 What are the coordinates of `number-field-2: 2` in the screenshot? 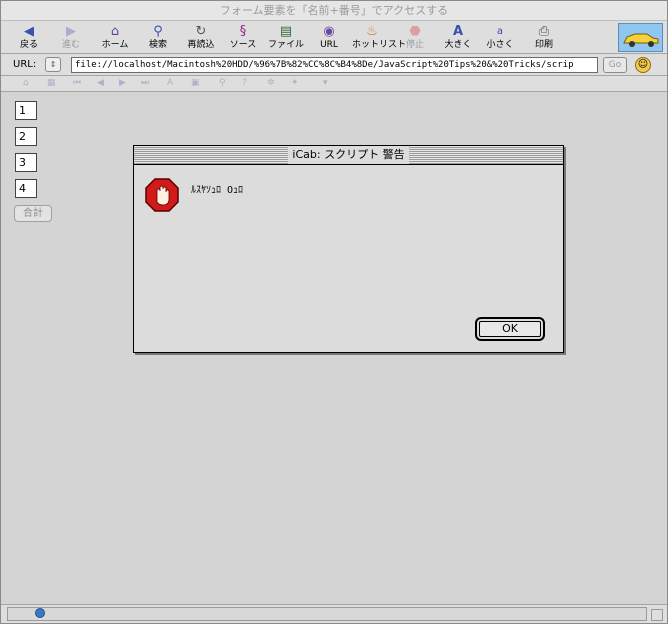 It's located at (26, 136).